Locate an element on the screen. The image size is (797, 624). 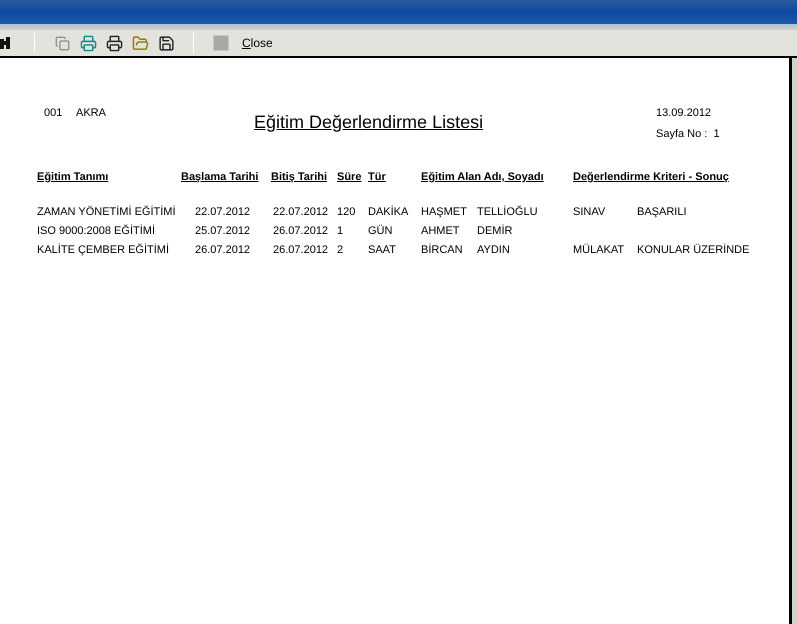
column-header: Süre is located at coordinates (349, 177).